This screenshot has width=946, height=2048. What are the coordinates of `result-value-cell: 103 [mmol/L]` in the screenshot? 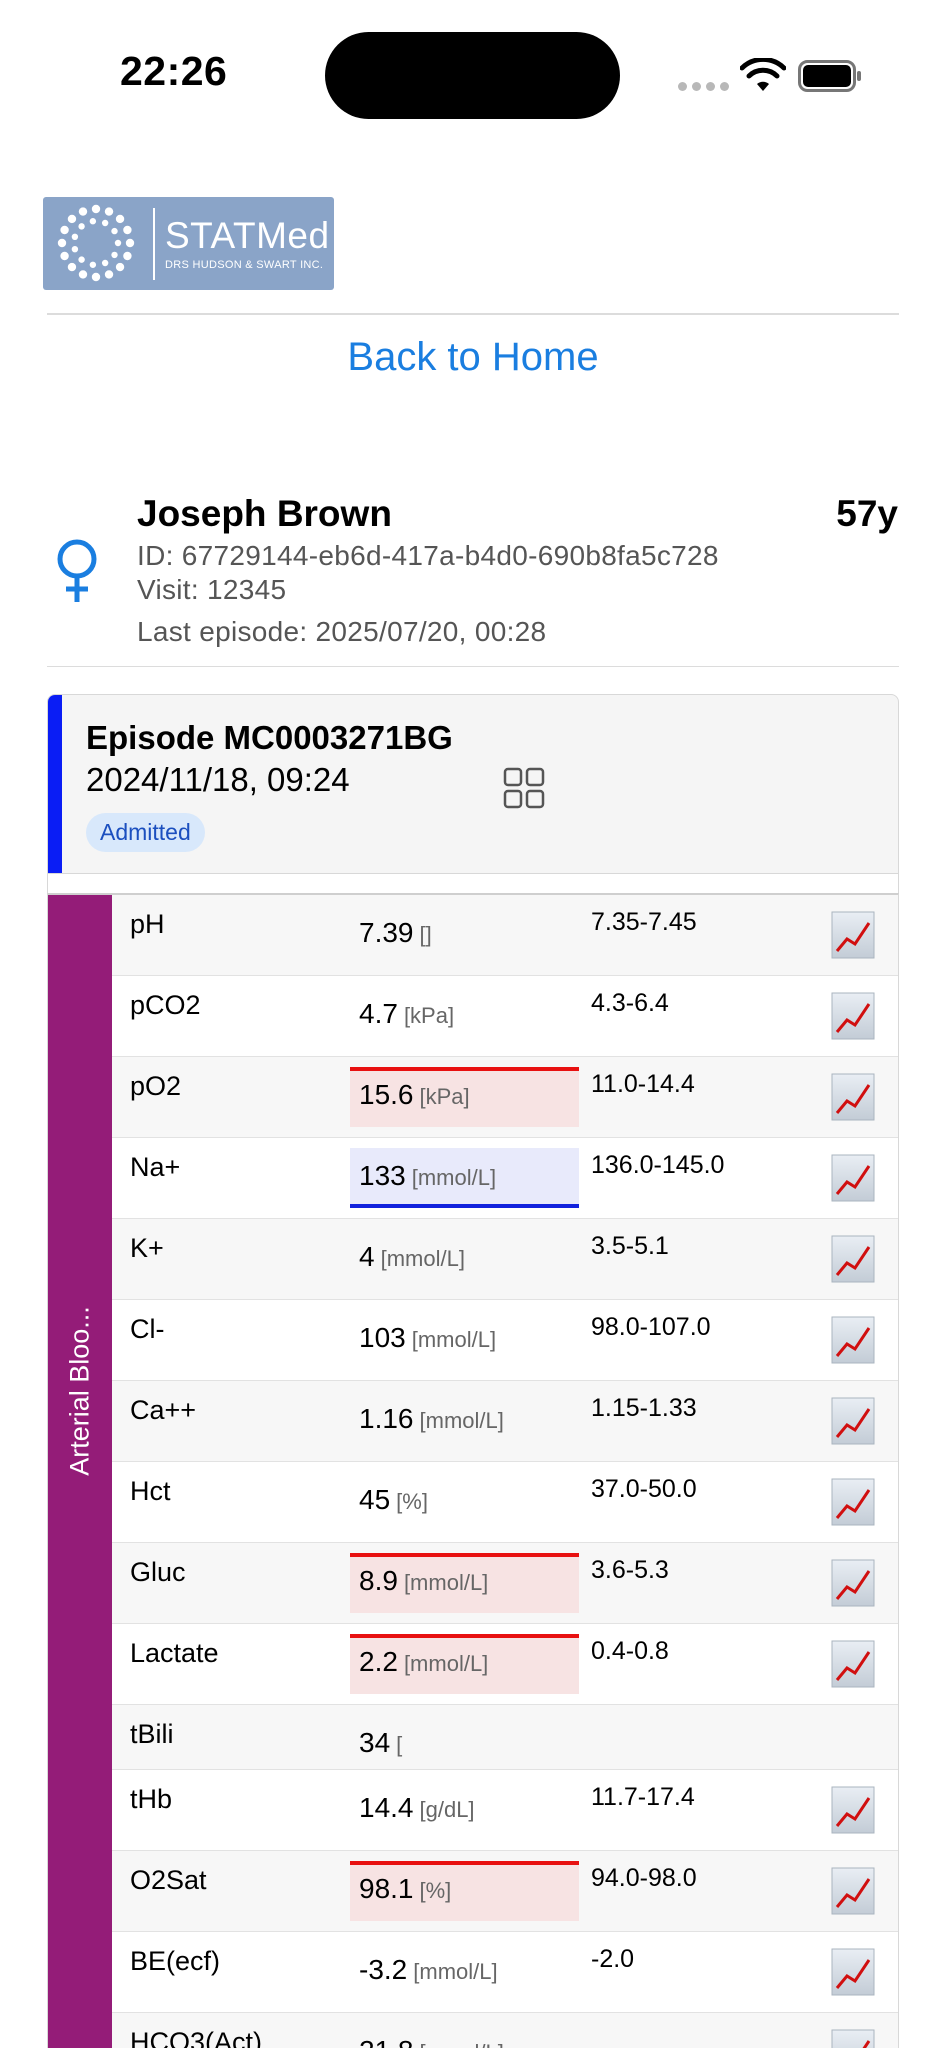 It's located at (464, 1340).